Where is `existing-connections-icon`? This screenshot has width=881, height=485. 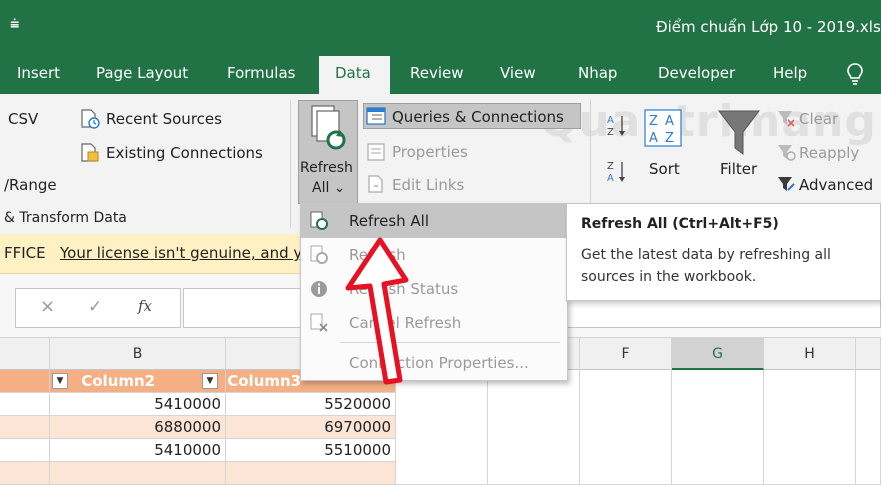
existing-connections-icon is located at coordinates (90, 152).